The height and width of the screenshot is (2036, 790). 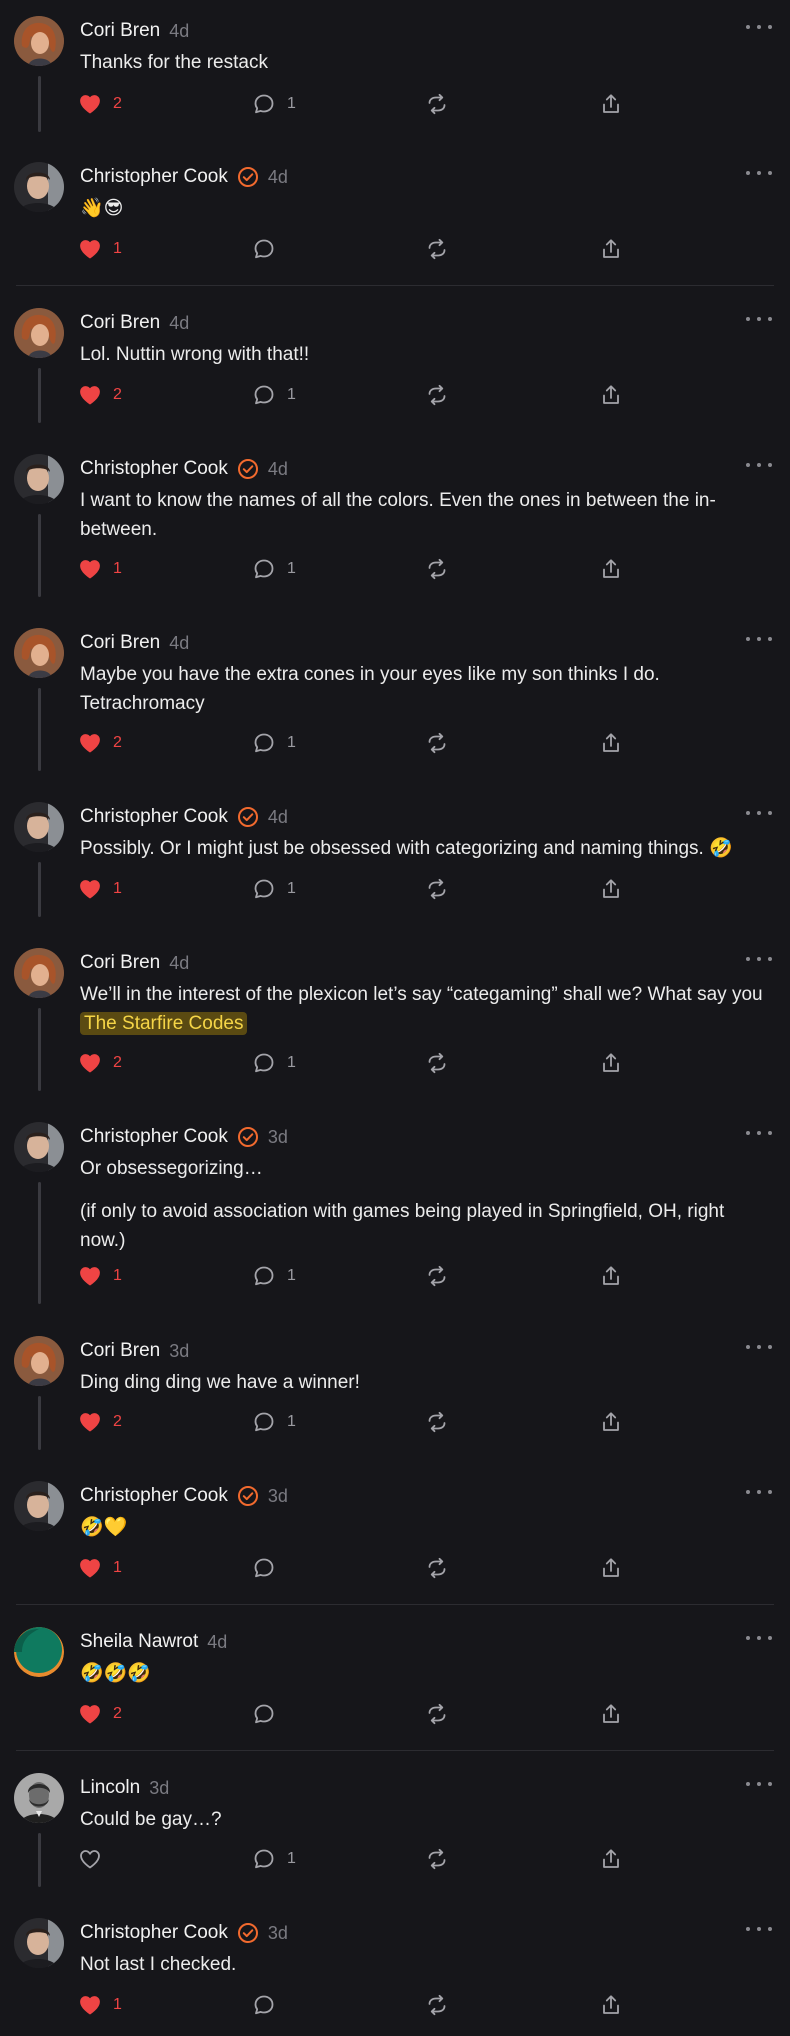 I want to click on author-name: Lincoln, so click(x=110, y=1788).